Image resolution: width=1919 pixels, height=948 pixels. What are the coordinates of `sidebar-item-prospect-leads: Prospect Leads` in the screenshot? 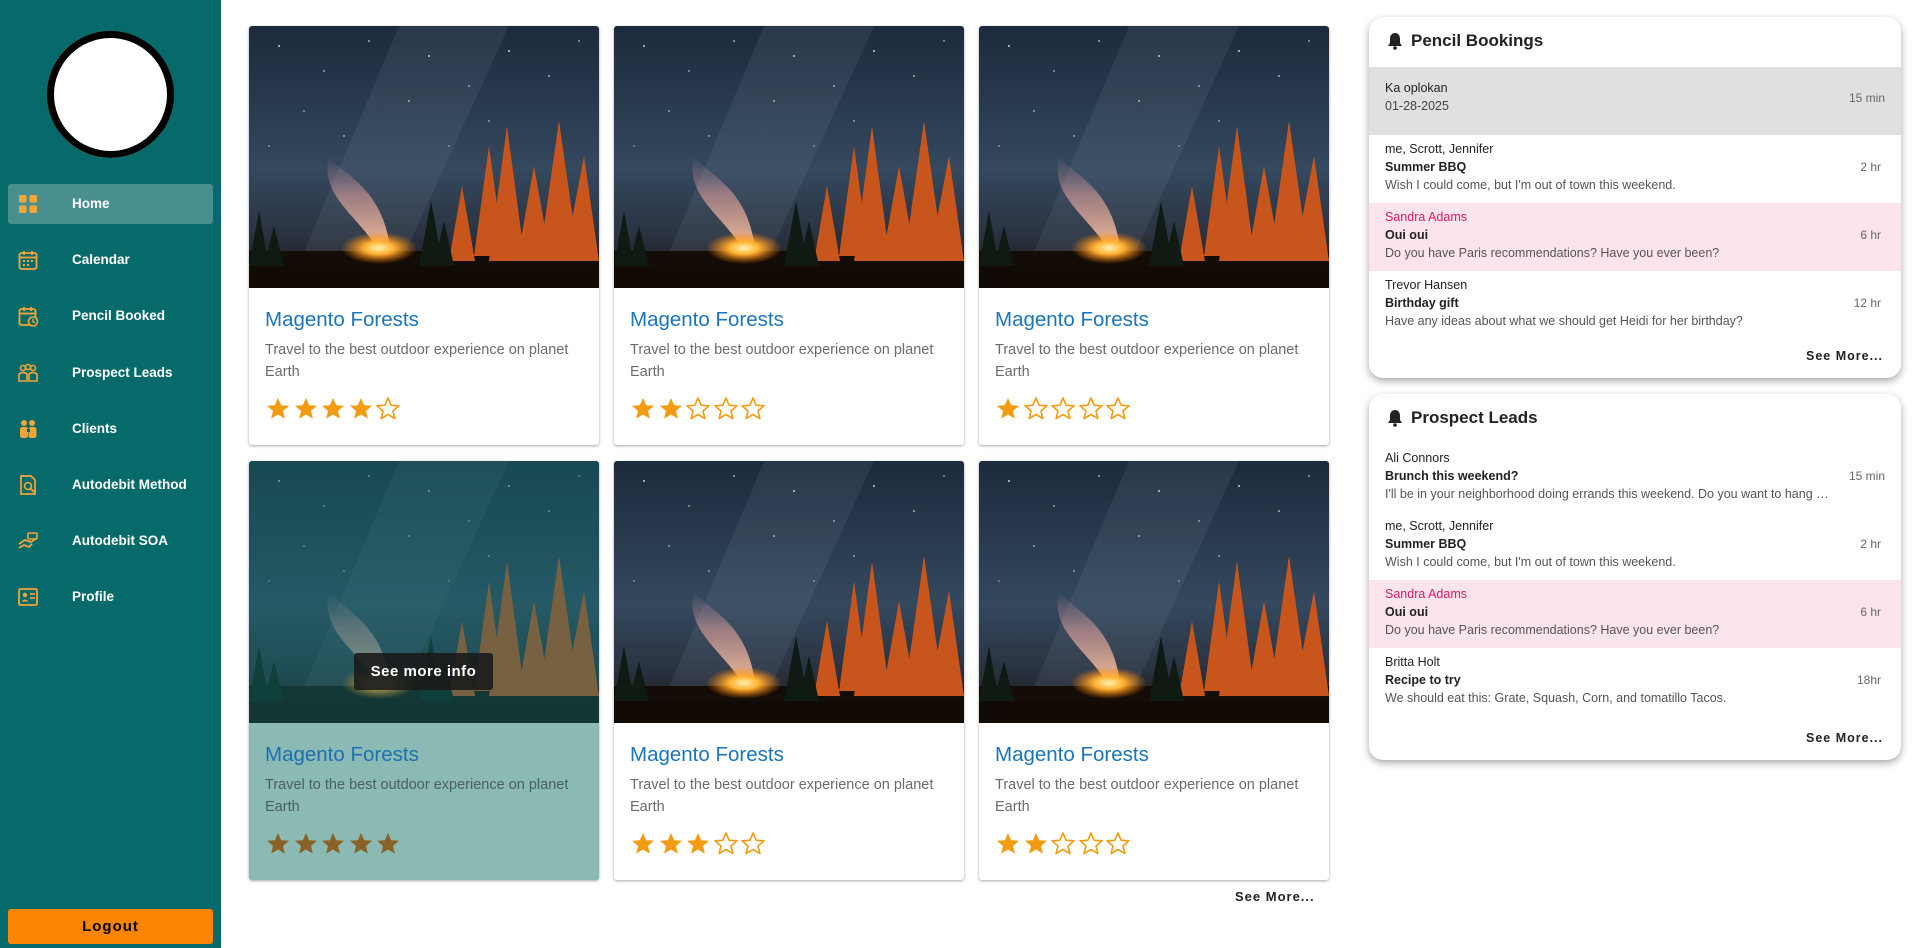 It's located at (110, 373).